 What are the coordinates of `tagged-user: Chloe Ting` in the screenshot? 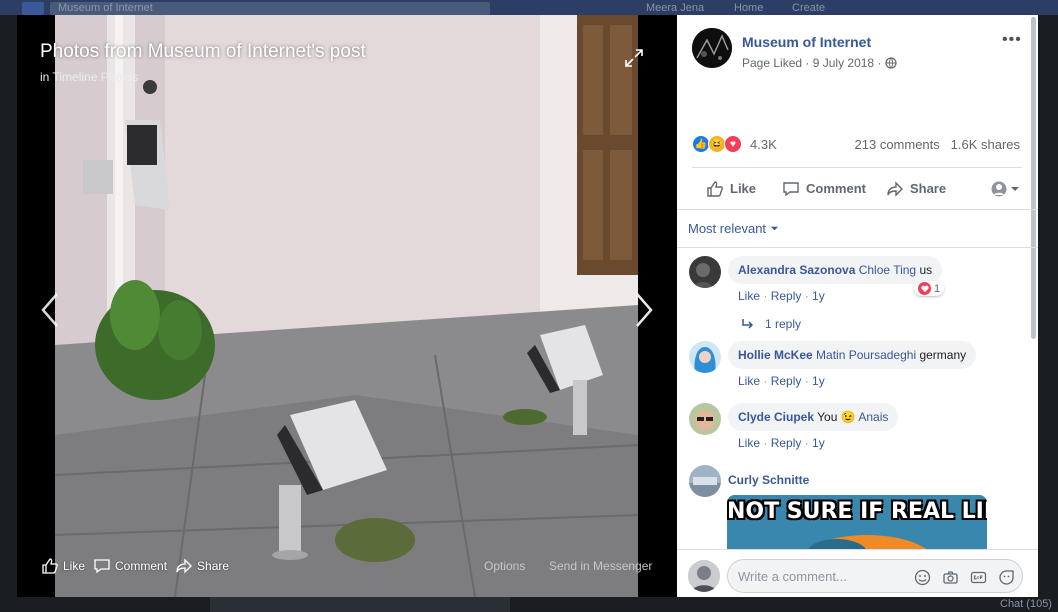 It's located at (887, 270).